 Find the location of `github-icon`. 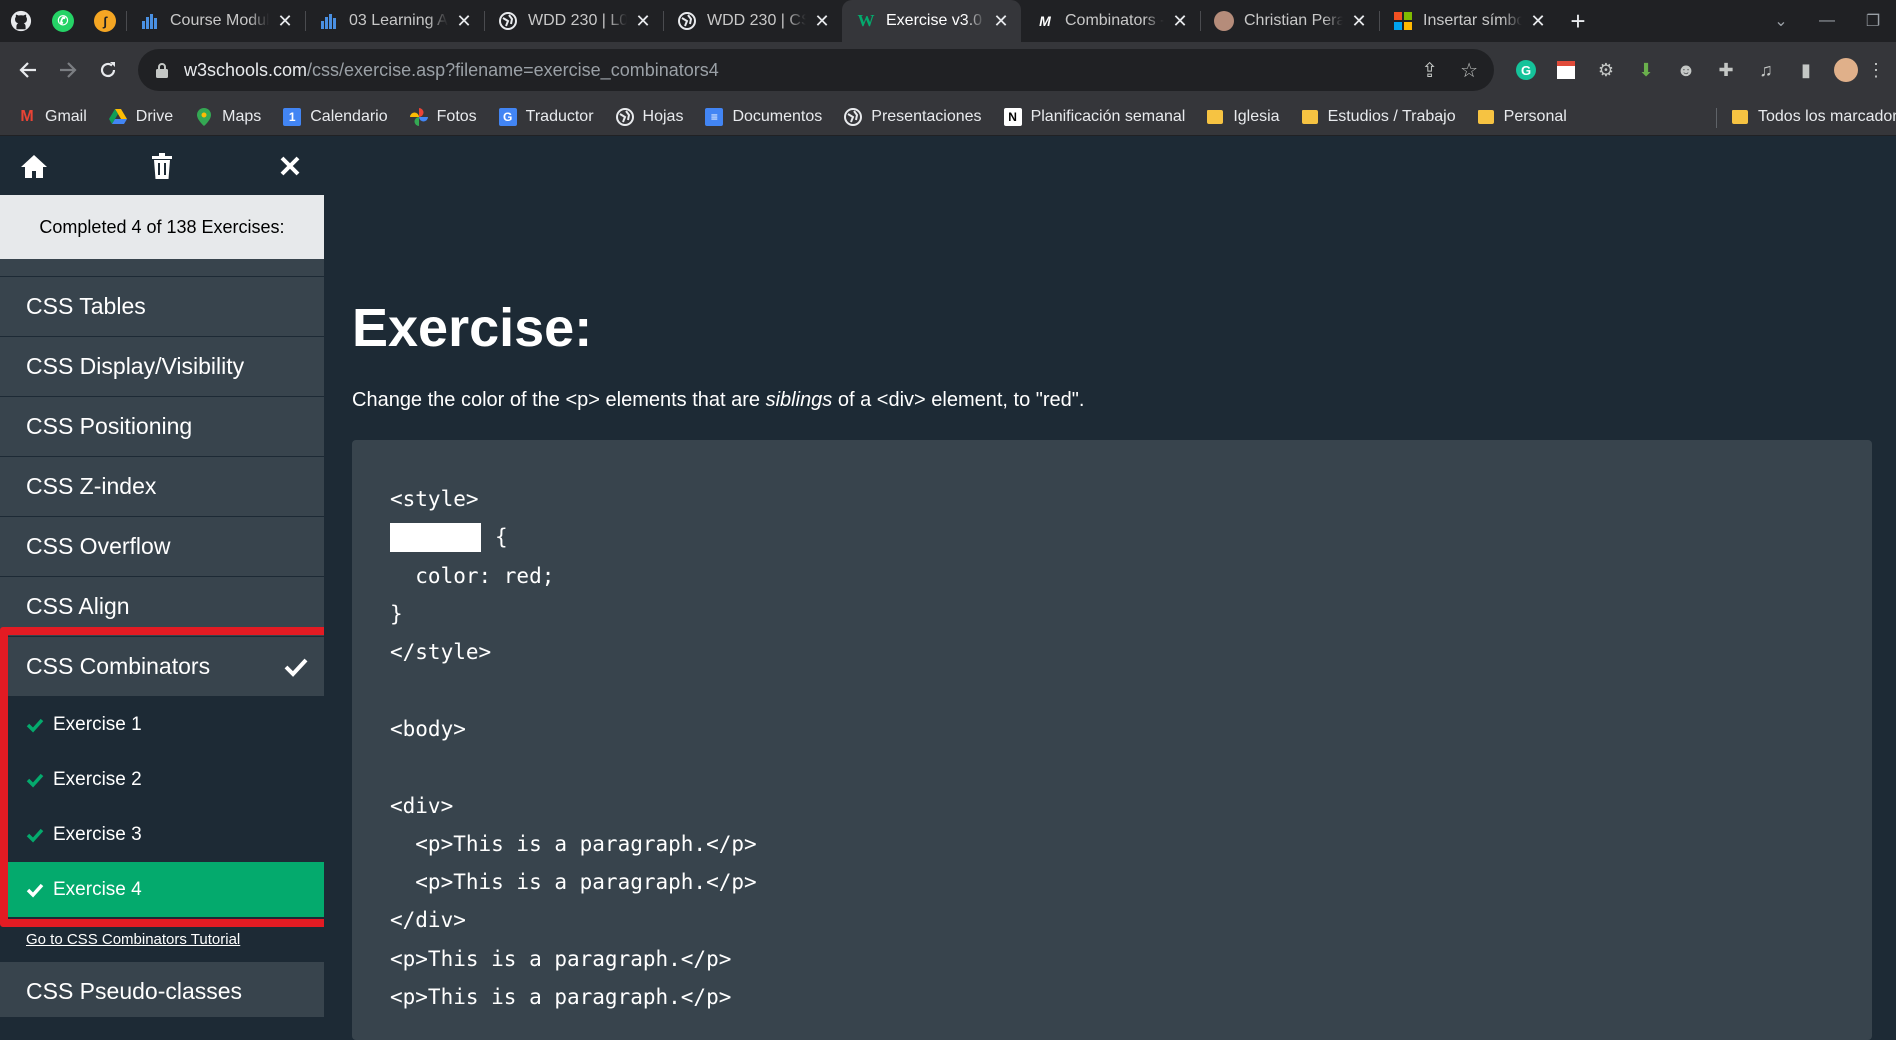

github-icon is located at coordinates (21, 21).